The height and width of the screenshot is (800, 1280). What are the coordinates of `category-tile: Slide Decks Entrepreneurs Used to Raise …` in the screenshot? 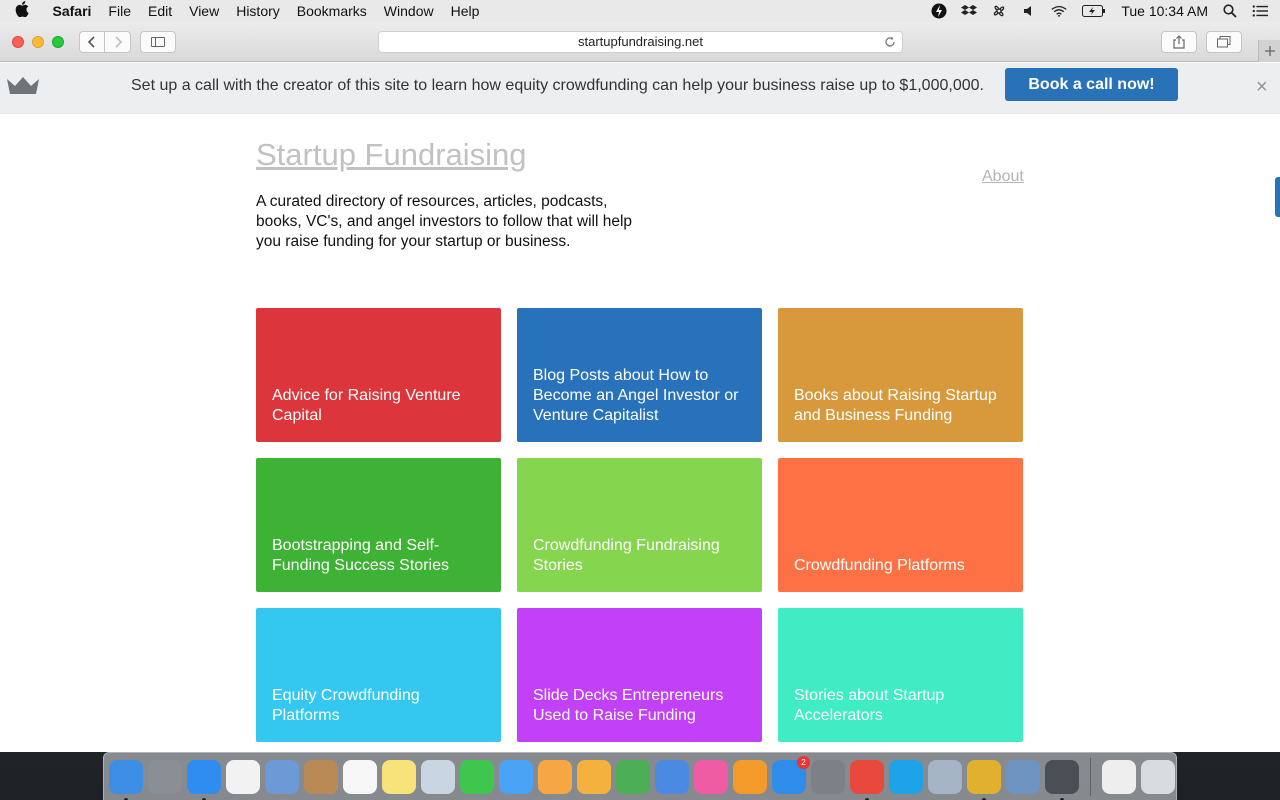 It's located at (639, 675).